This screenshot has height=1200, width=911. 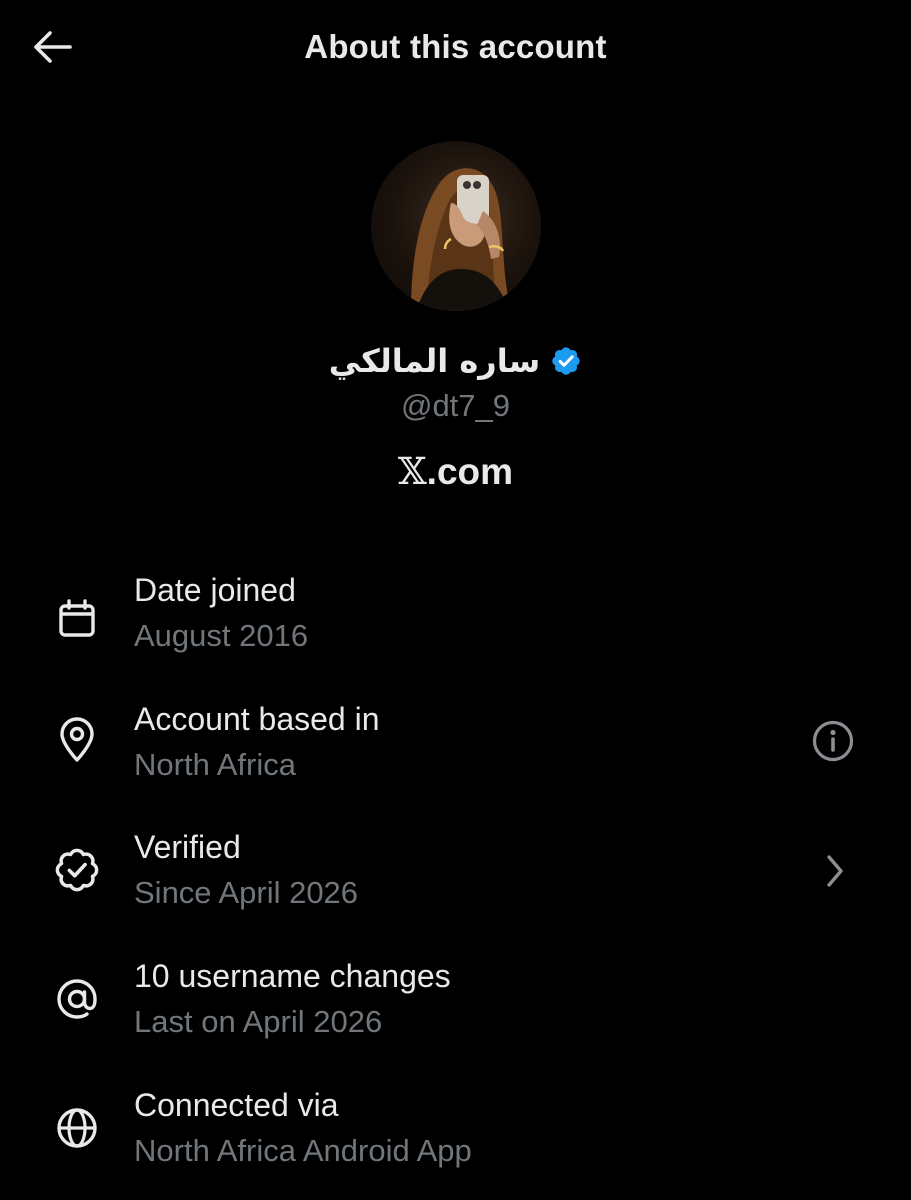 I want to click on profile-handle: @dt7_9, so click(x=455, y=405).